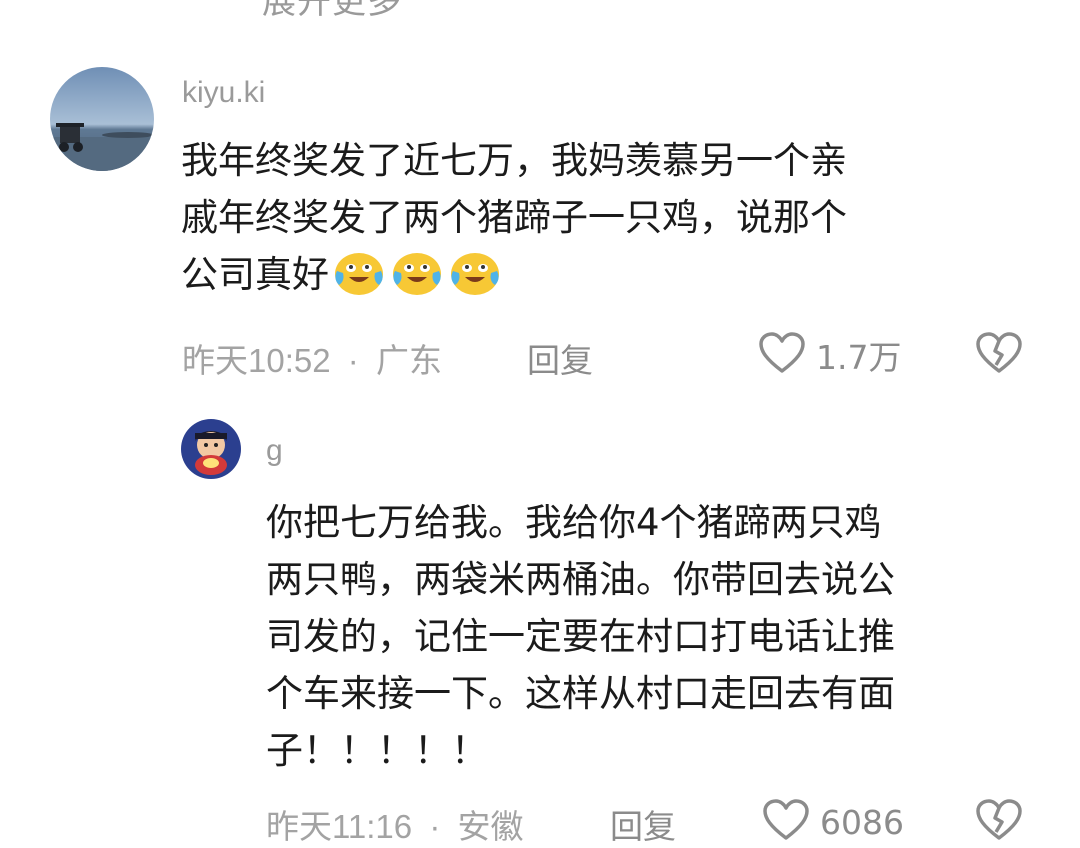 The image size is (1080, 848). I want to click on comment-location: 广东, so click(408, 360).